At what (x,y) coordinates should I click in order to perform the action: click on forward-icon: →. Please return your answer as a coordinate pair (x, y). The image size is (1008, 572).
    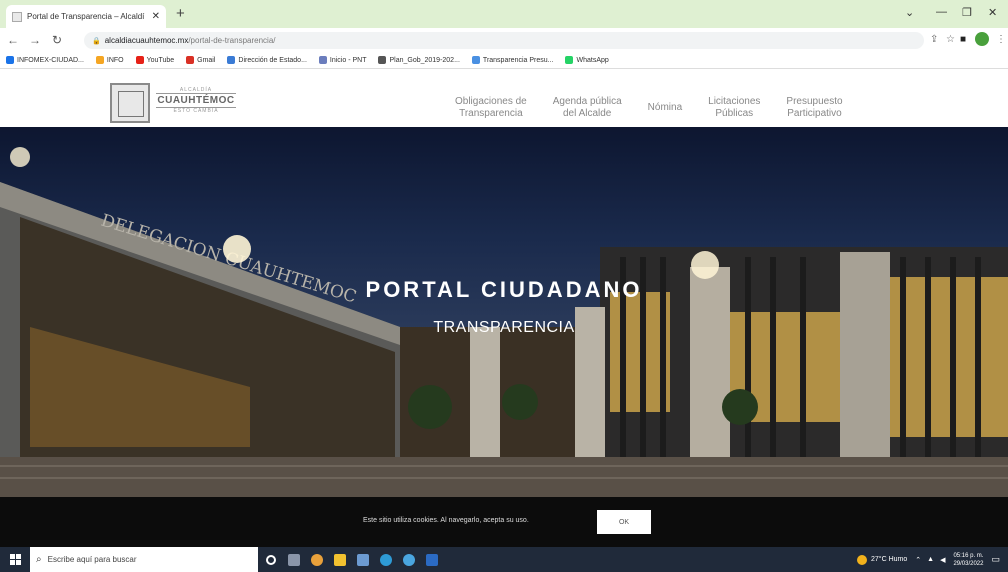
    Looking at the image, I should click on (35, 40).